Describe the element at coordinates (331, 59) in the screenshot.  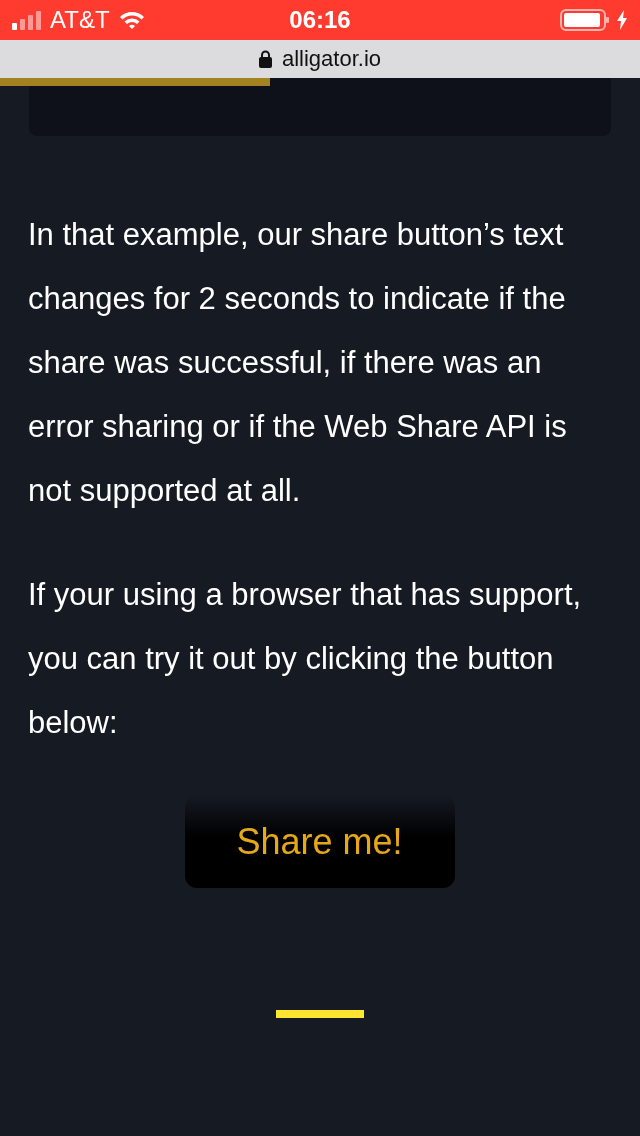
I see `url-text: alligator.io` at that location.